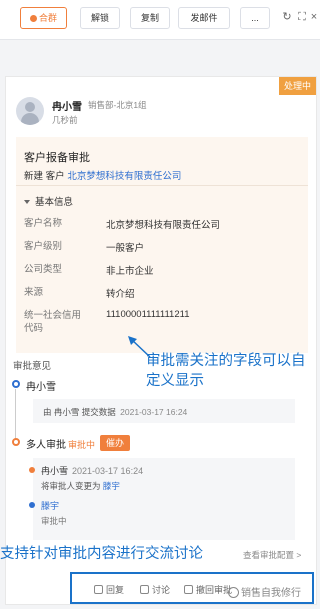 This screenshot has height=609, width=320. What do you see at coordinates (57, 158) in the screenshot?
I see `approval-title: 客户报备审批` at bounding box center [57, 158].